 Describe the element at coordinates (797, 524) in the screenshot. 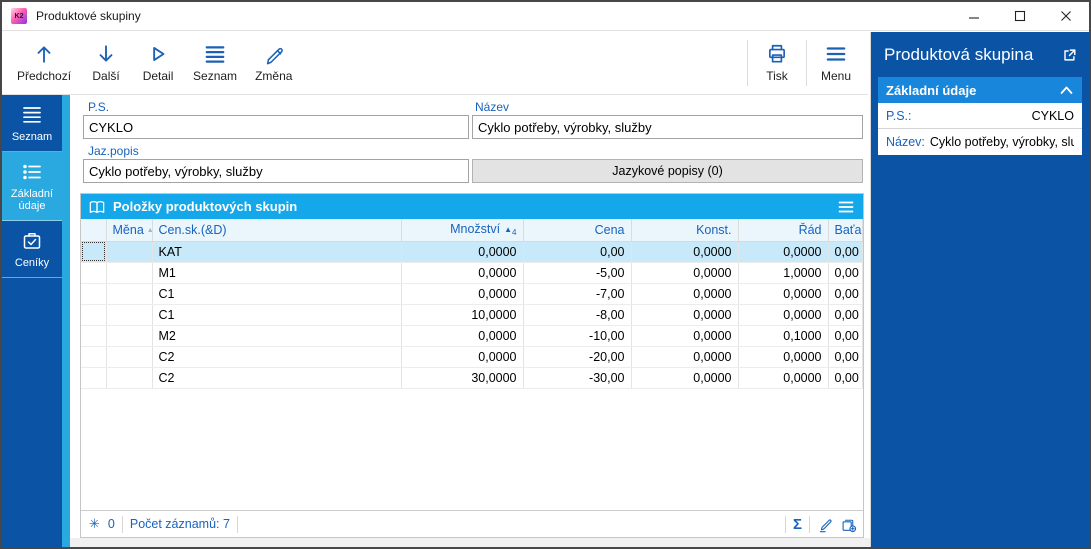

I see `sum-icon: Σ` at that location.